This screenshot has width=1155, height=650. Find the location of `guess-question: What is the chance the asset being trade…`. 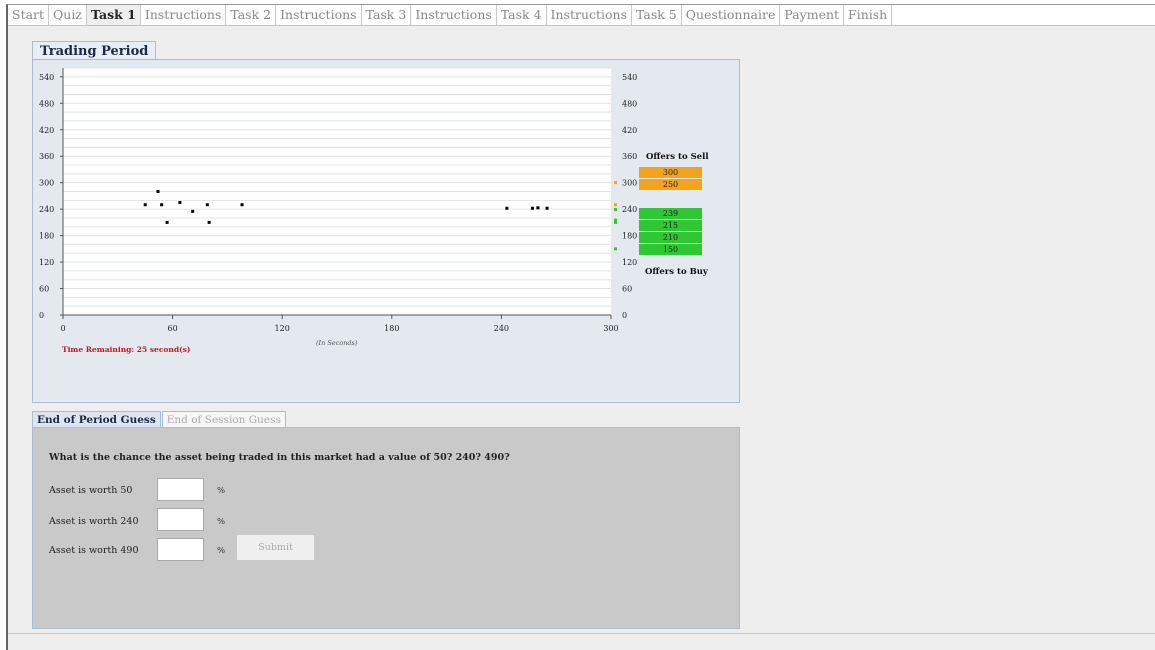

guess-question: What is the chance the asset being trade… is located at coordinates (279, 457).